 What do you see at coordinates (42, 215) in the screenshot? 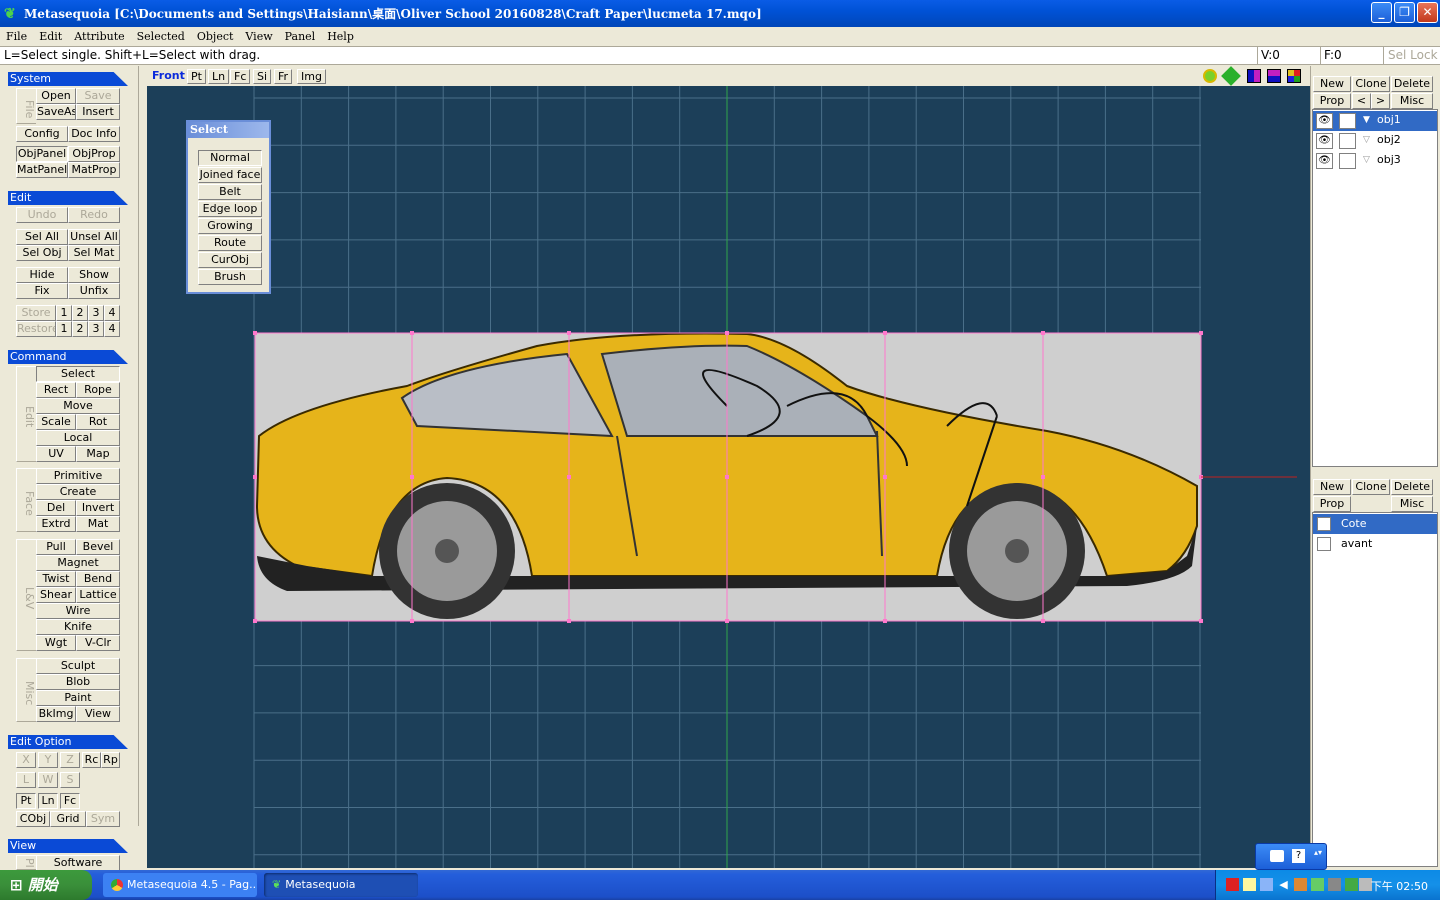
I see `undo-button: Undo` at bounding box center [42, 215].